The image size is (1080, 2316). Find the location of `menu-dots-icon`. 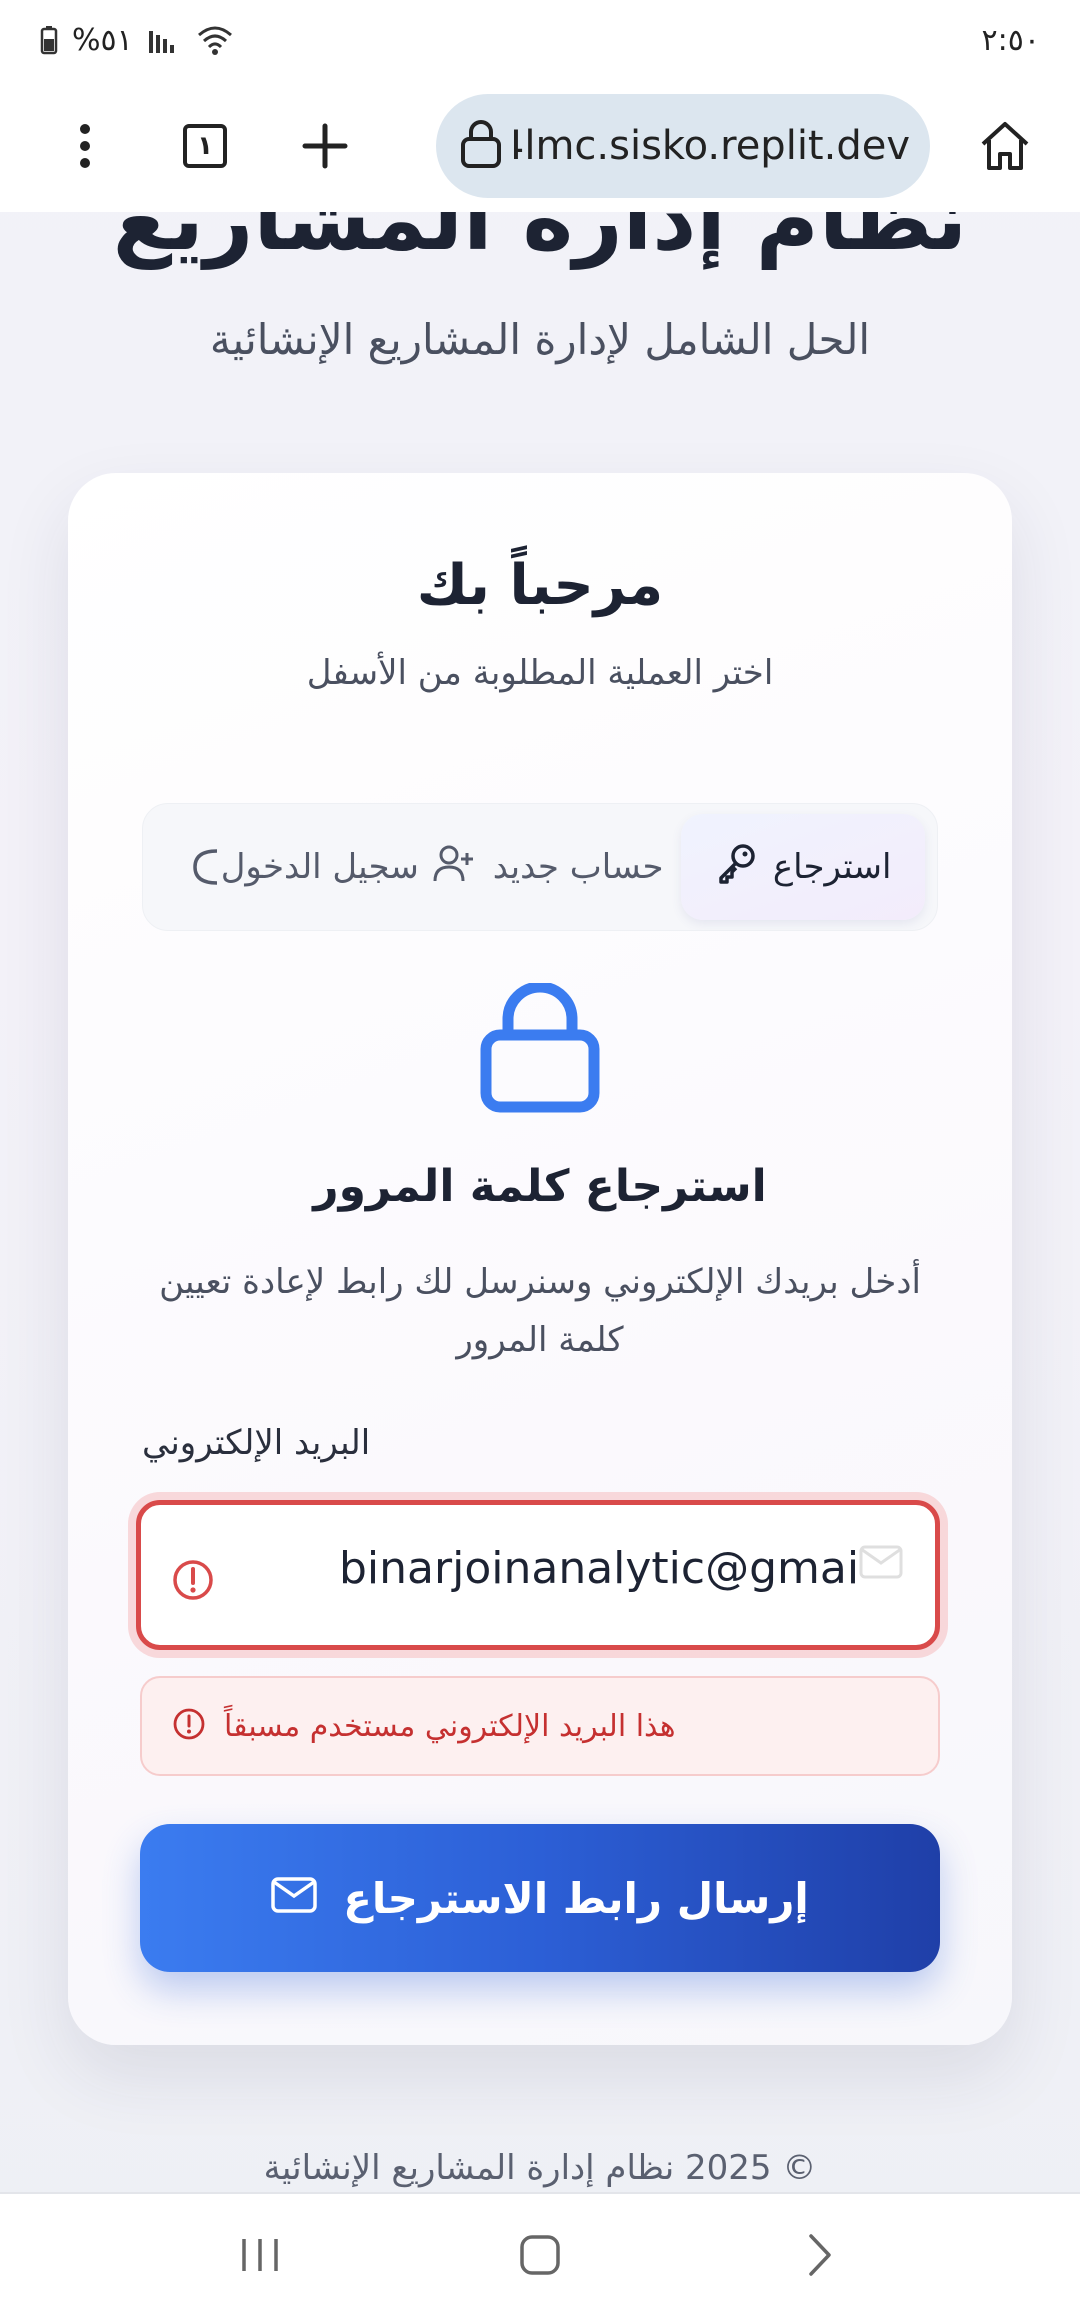

menu-dots-icon is located at coordinates (85, 146).